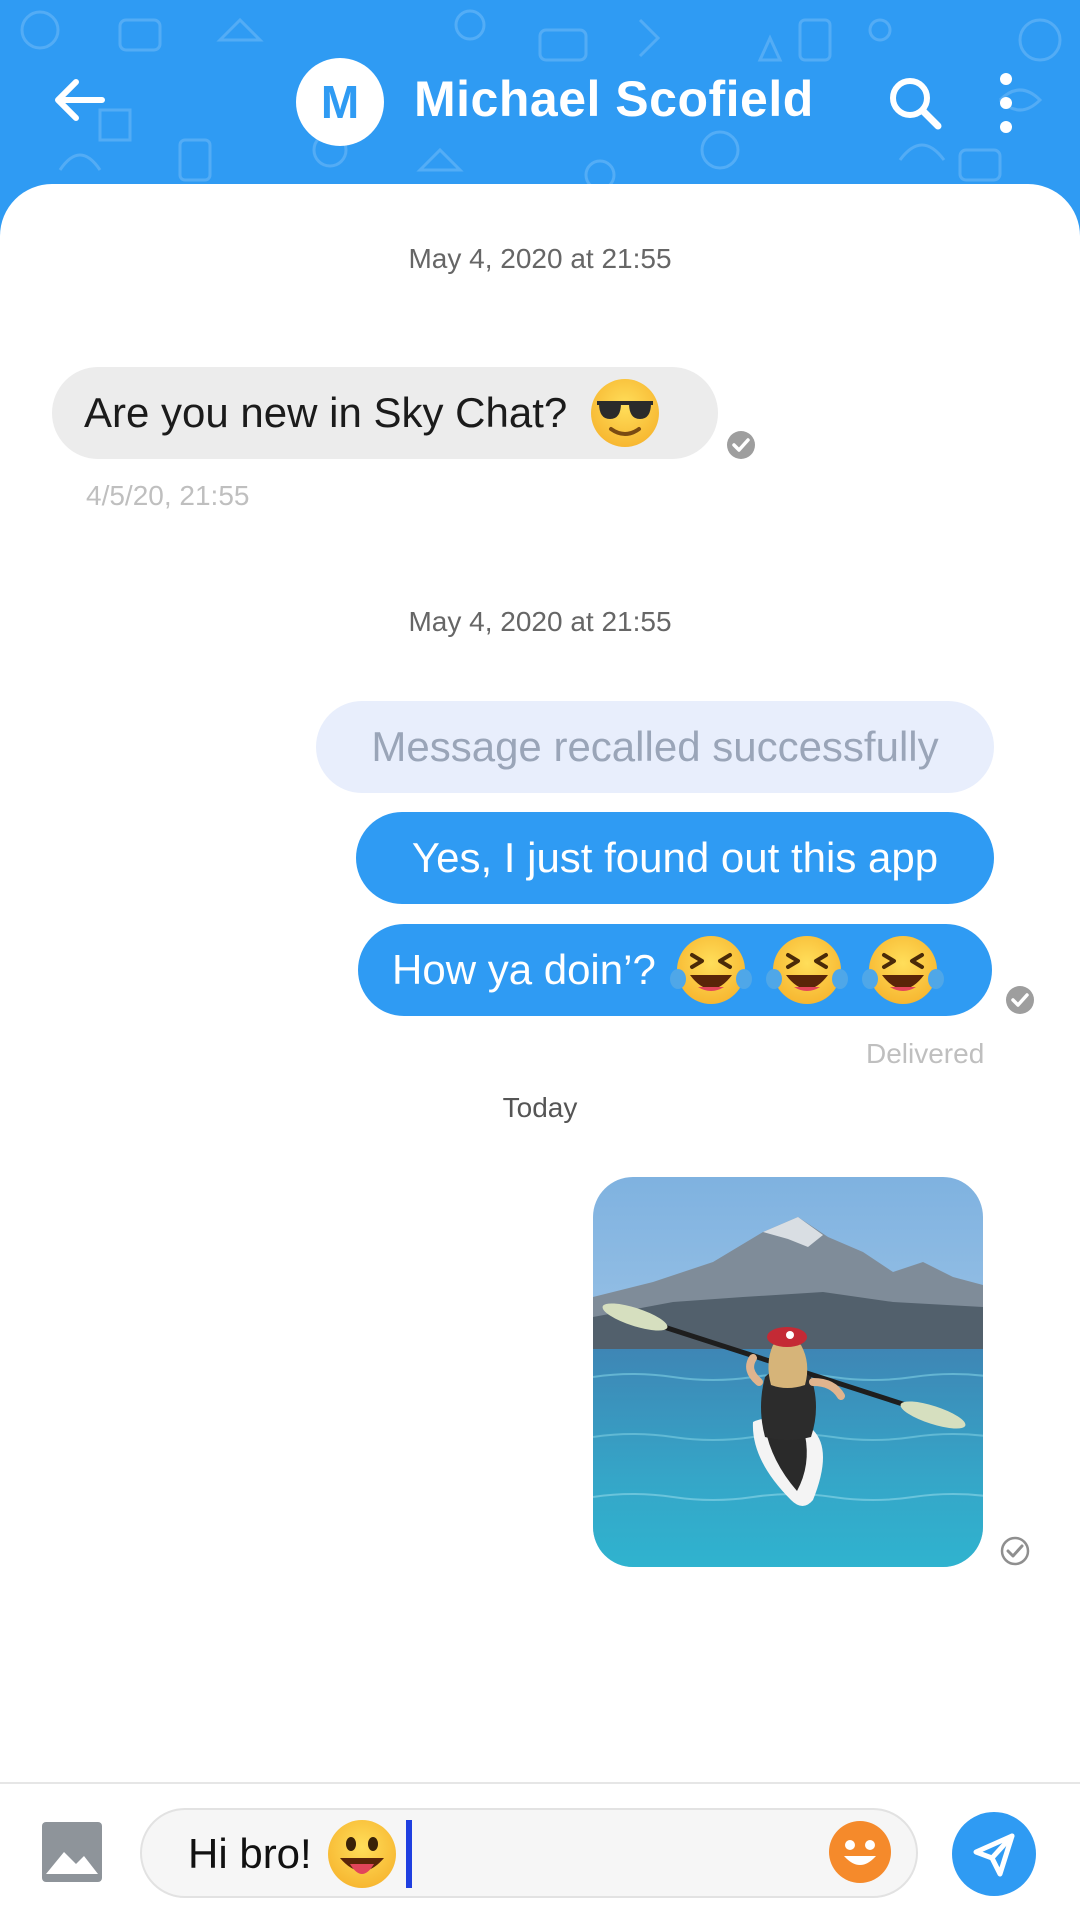 Image resolution: width=1080 pixels, height=1922 pixels. What do you see at coordinates (1015, 1551) in the screenshot?
I see `sent-check-icon` at bounding box center [1015, 1551].